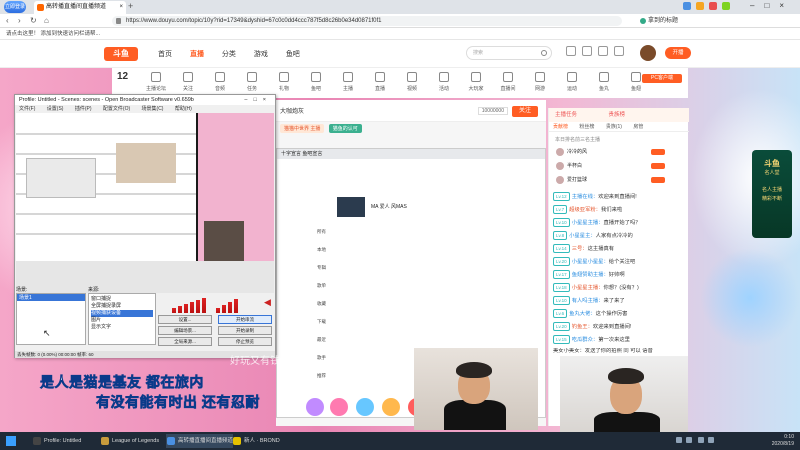 Image resolution: width=800 pixels, height=450 pixels. What do you see at coordinates (590, 275) in the screenshot?
I see `chat-username: 鱼翅赞助主播：` at bounding box center [590, 275].